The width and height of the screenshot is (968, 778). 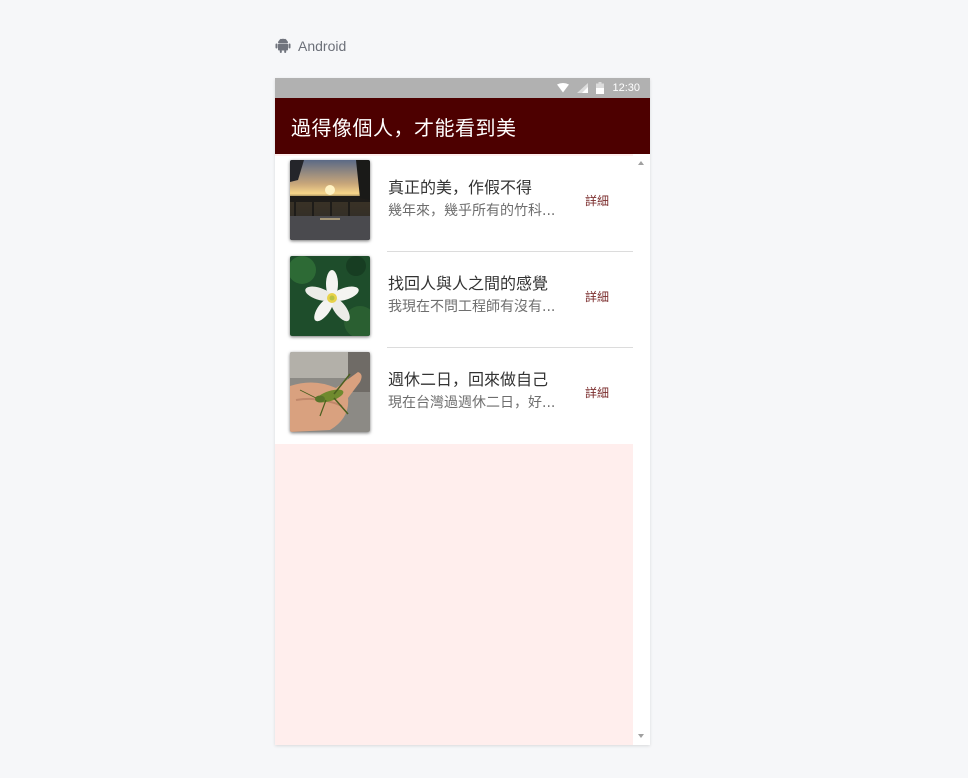 What do you see at coordinates (641, 736) in the screenshot?
I see `scroll-down-arrow-icon` at bounding box center [641, 736].